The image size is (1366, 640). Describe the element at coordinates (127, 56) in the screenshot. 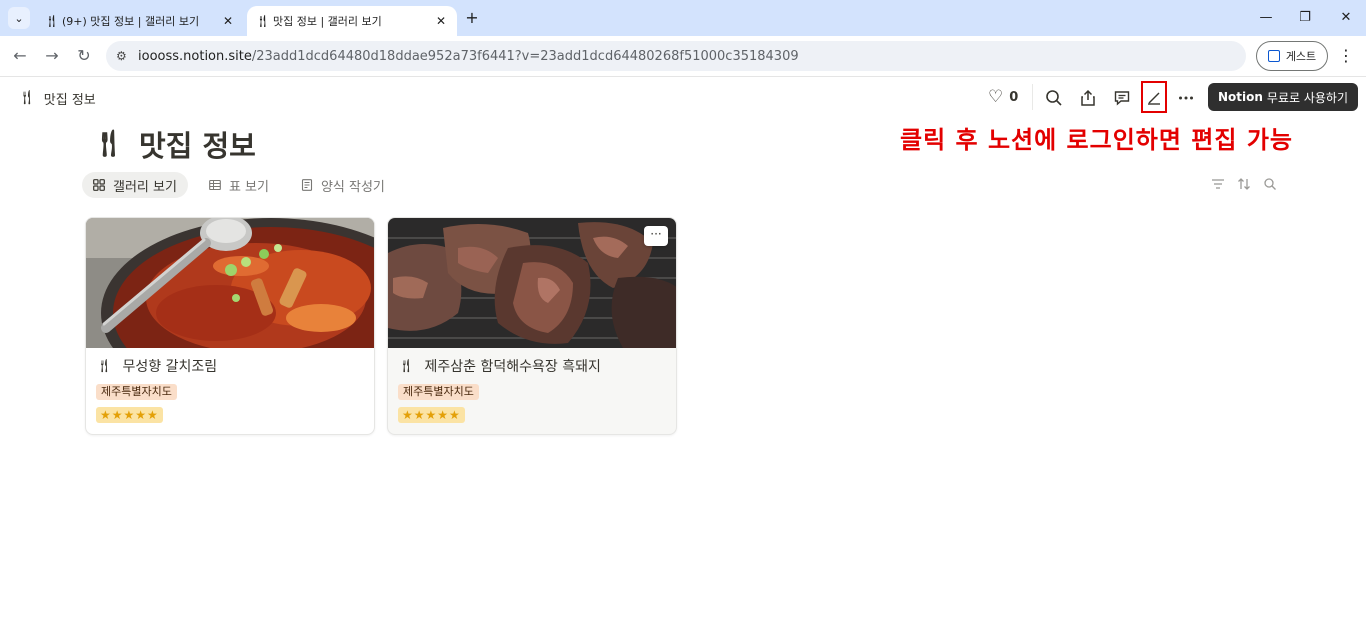

I see `site-info-icon: ⚙` at that location.